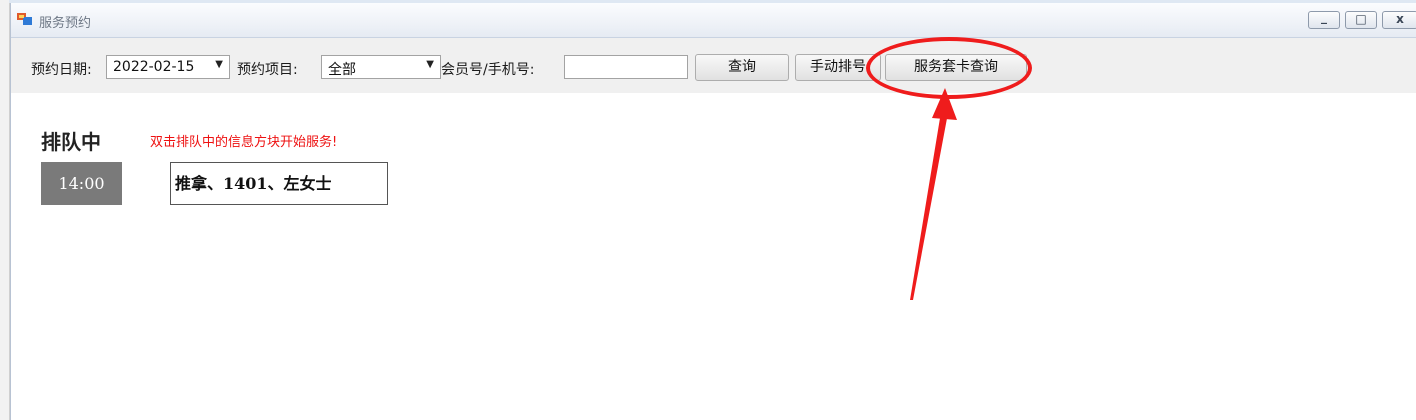 The image size is (1416, 420). I want to click on annotation-arrow, so click(933, 194).